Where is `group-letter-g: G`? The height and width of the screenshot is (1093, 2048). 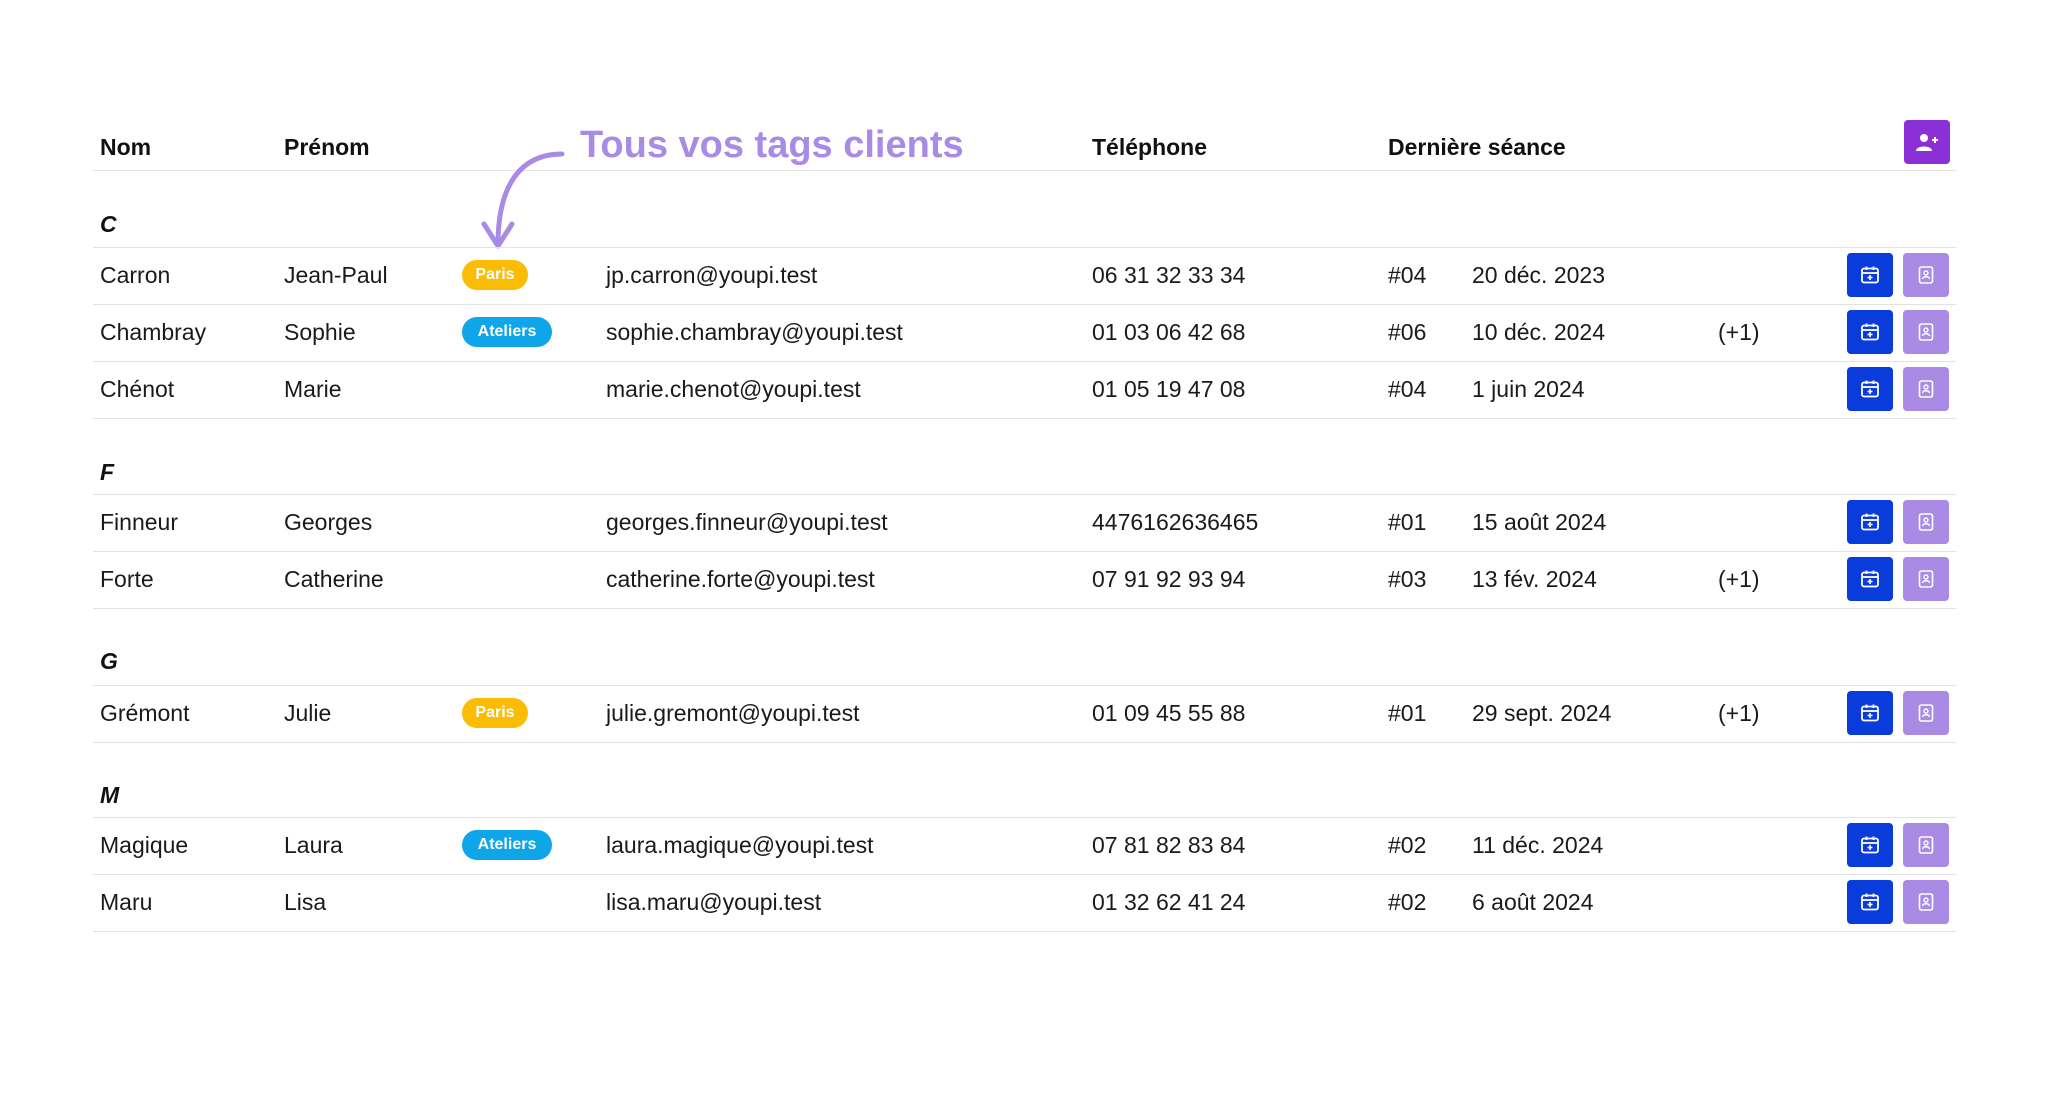
group-letter-g: G is located at coordinates (109, 661).